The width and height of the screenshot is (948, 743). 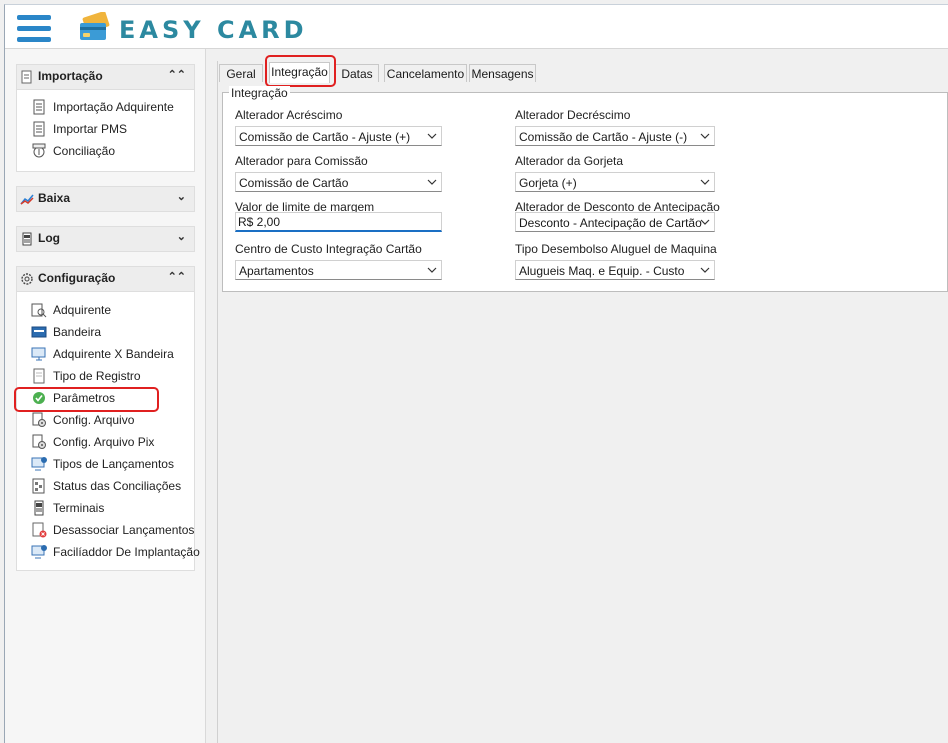 I want to click on sidebar-item-label: Adquirente, so click(x=82, y=310).